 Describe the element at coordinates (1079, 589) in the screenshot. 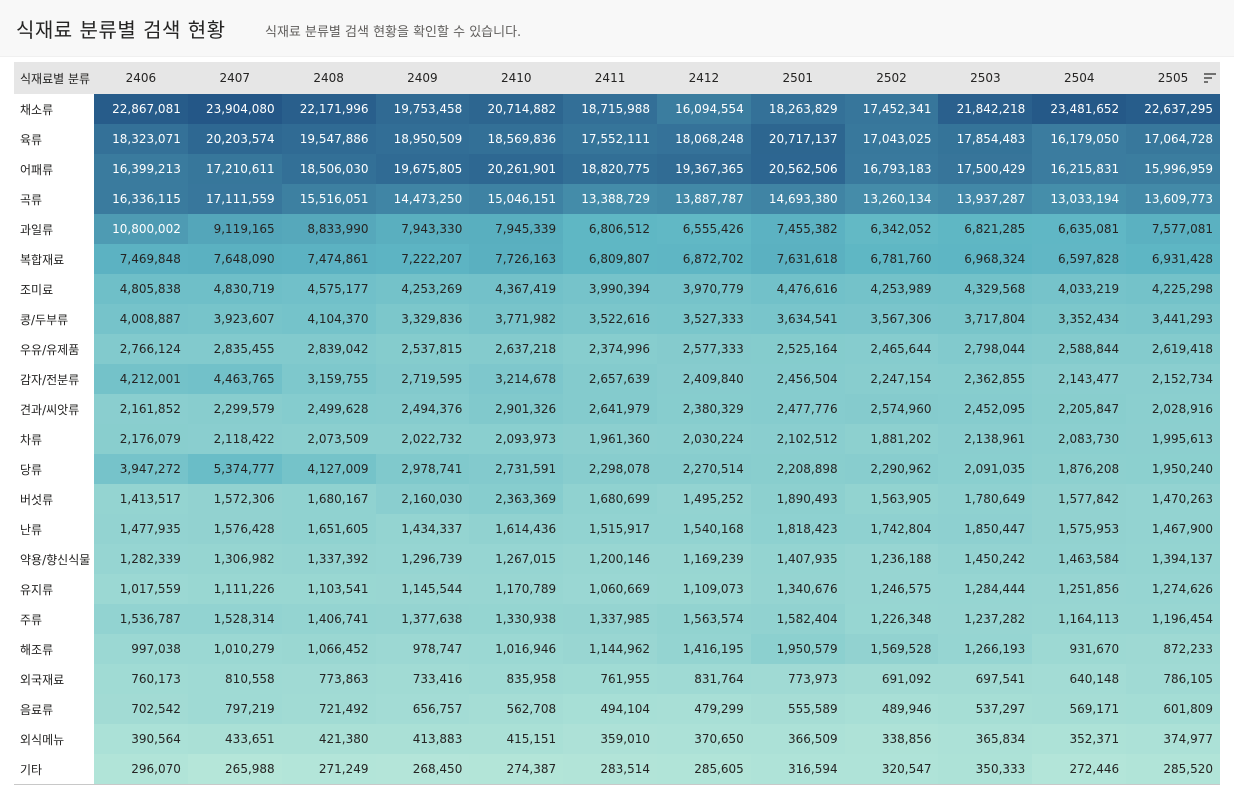

I see `heatmap-cell: 1,251,856` at that location.